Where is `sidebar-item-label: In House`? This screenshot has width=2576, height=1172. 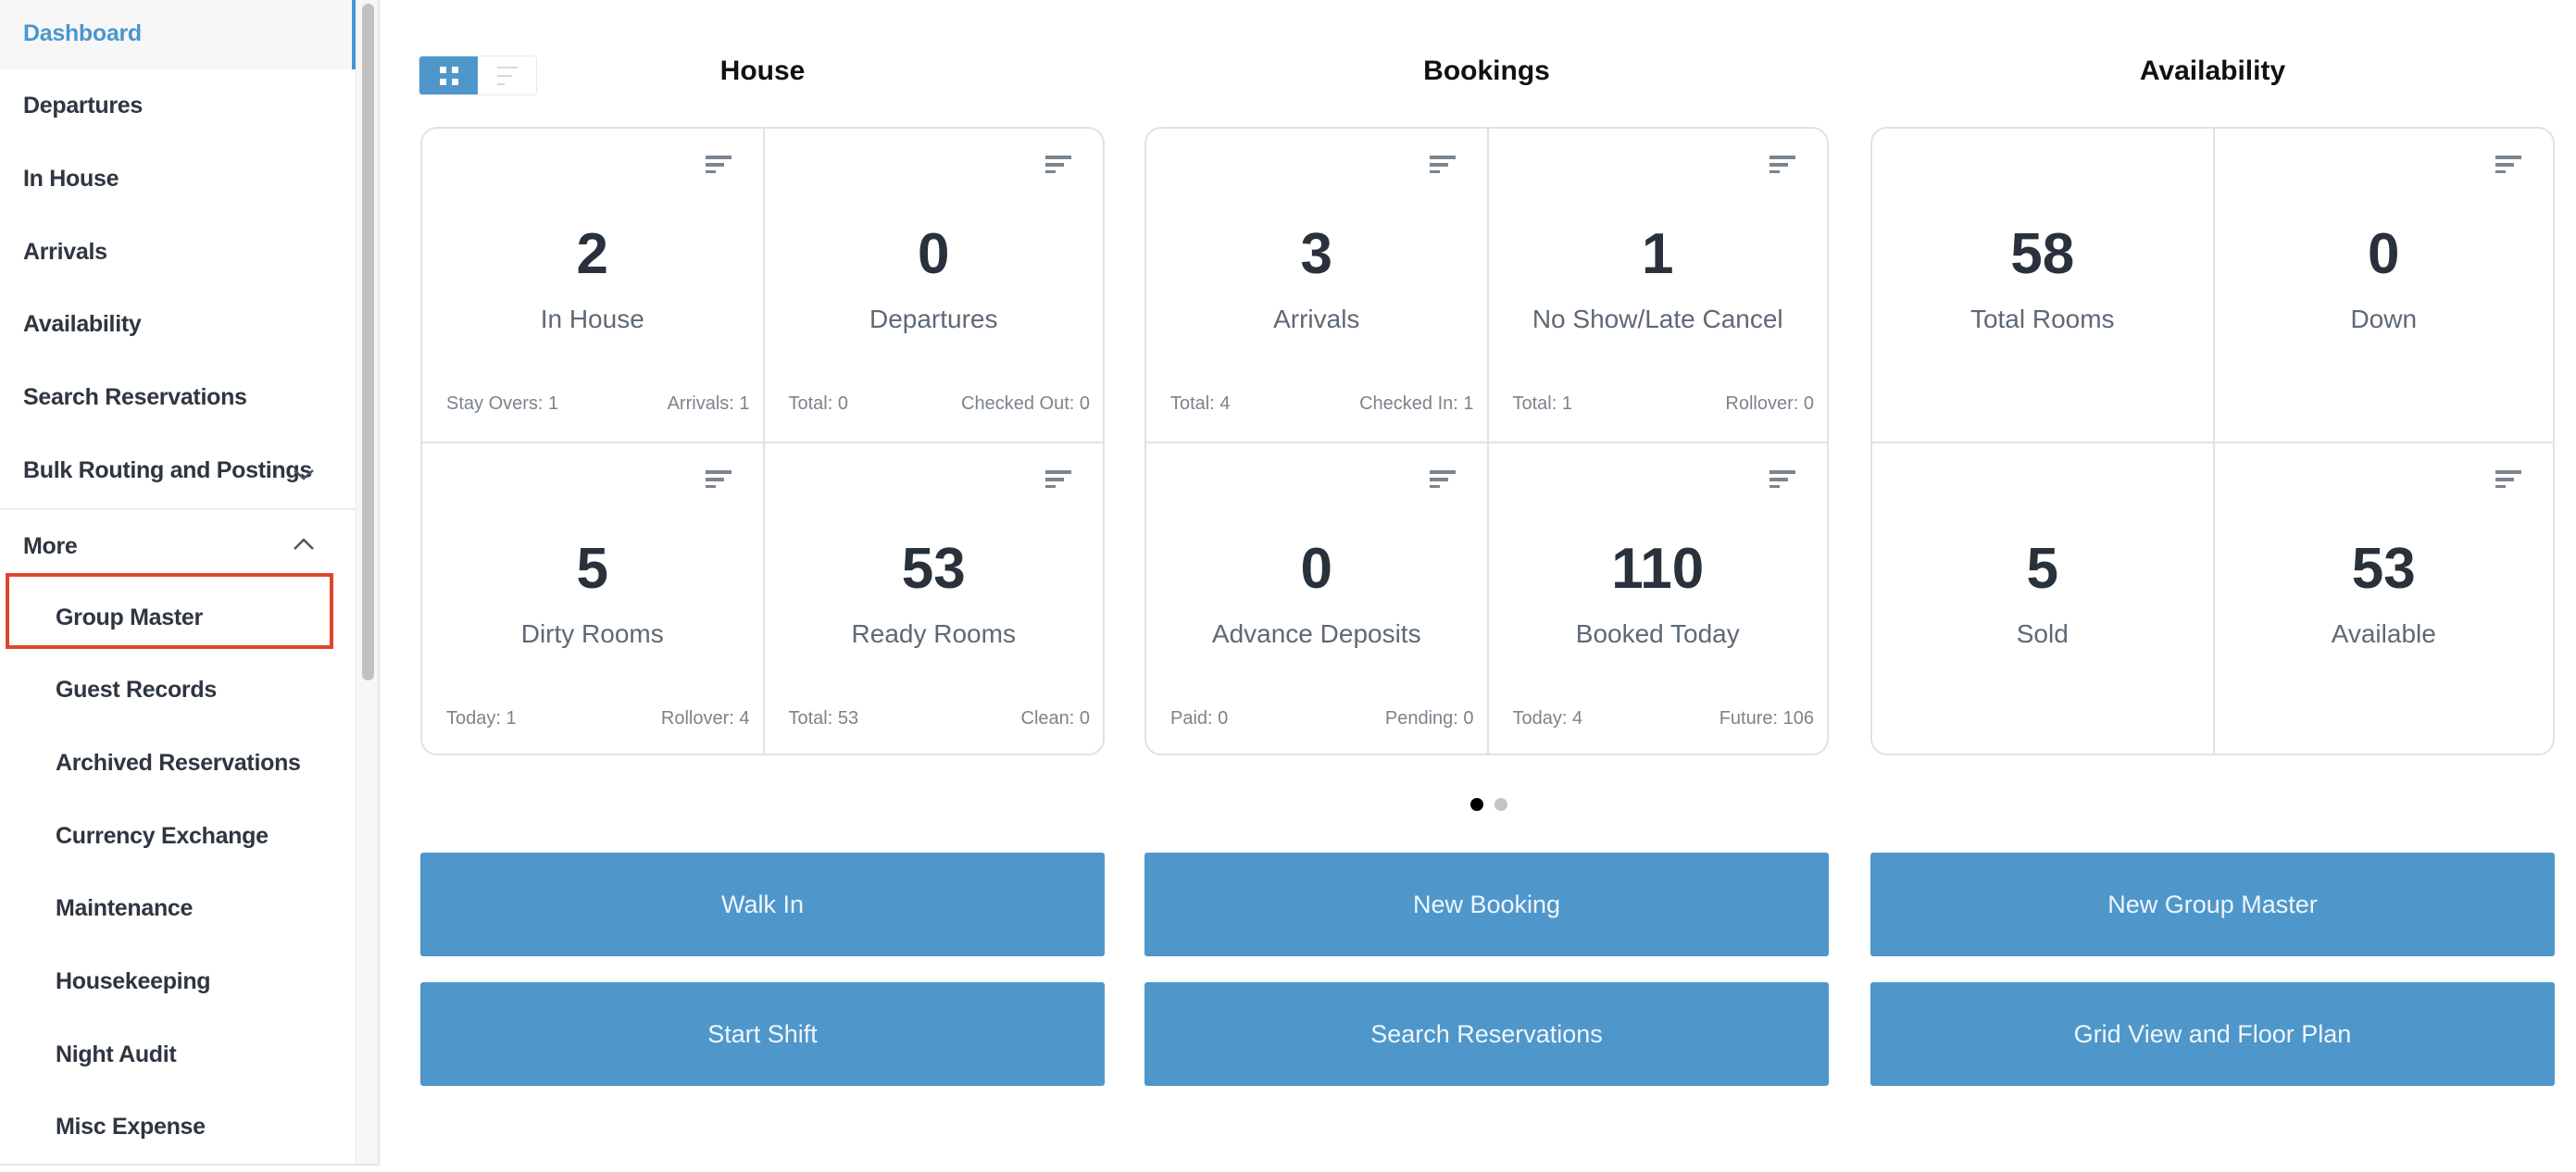 sidebar-item-label: In House is located at coordinates (71, 179).